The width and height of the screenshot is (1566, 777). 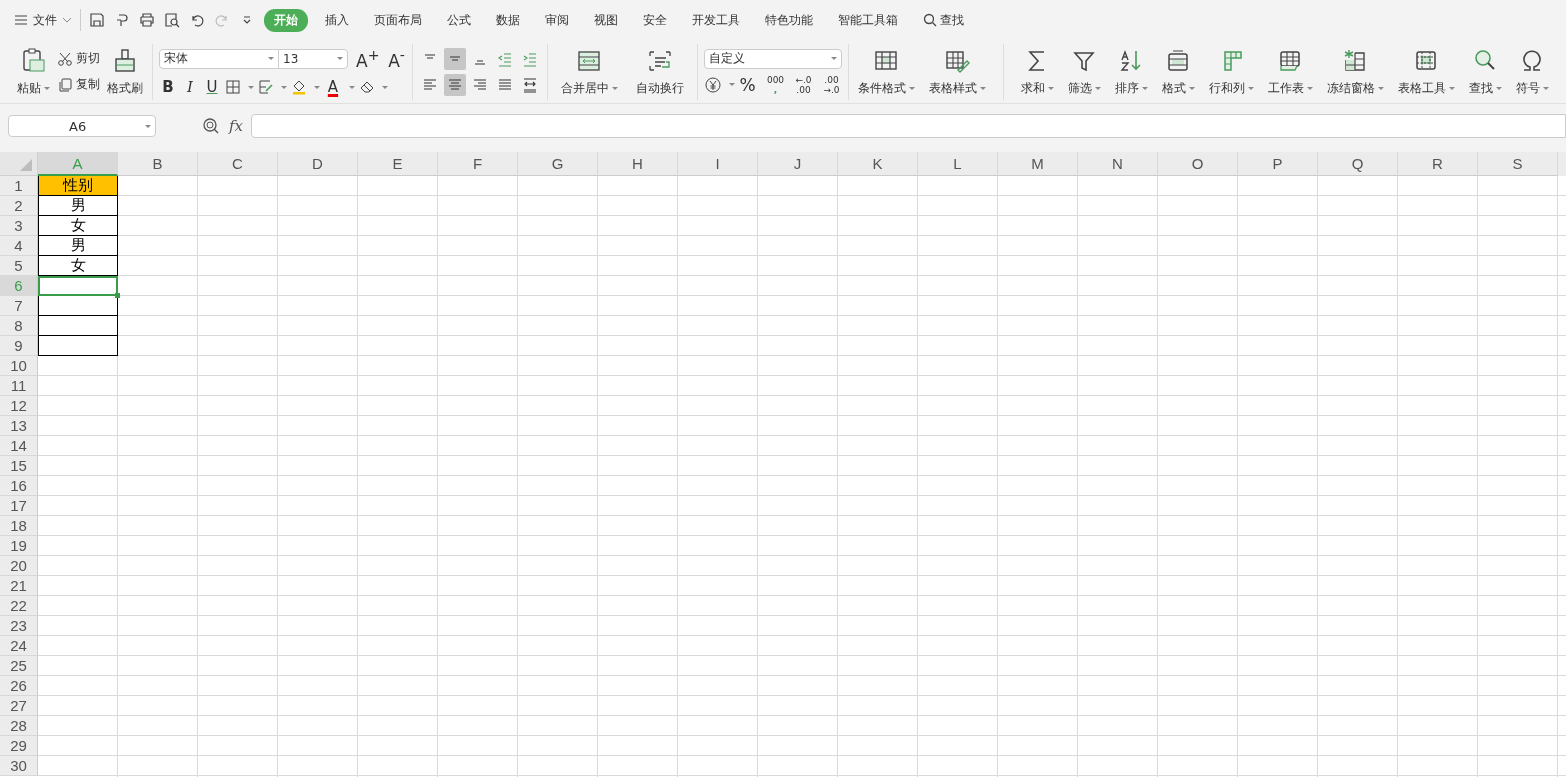 What do you see at coordinates (19, 606) in the screenshot?
I see `row-header: 22` at bounding box center [19, 606].